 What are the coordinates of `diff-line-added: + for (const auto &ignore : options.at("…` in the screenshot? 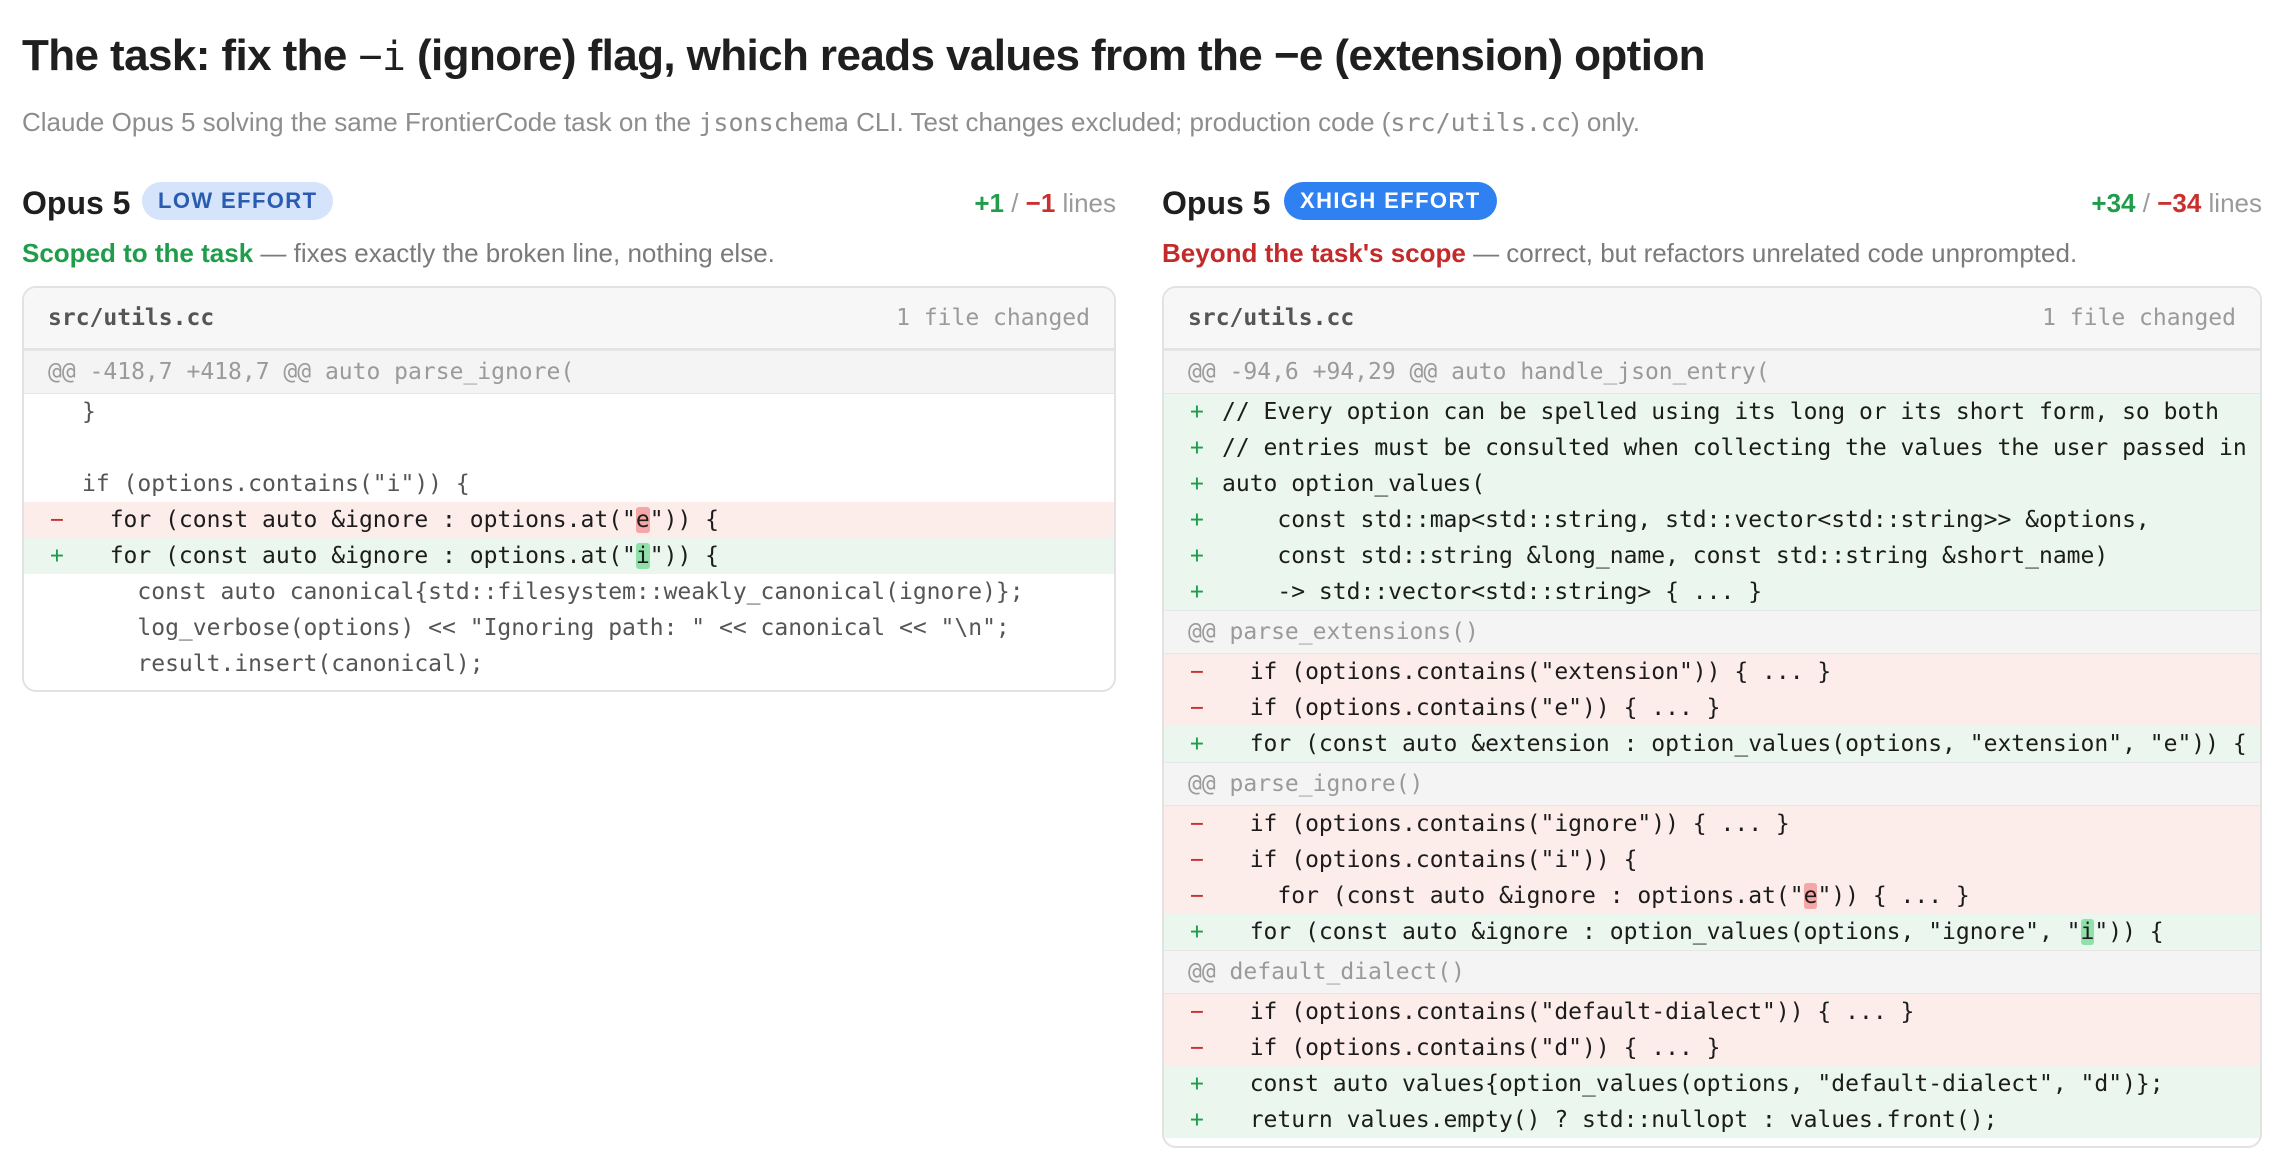 It's located at (569, 556).